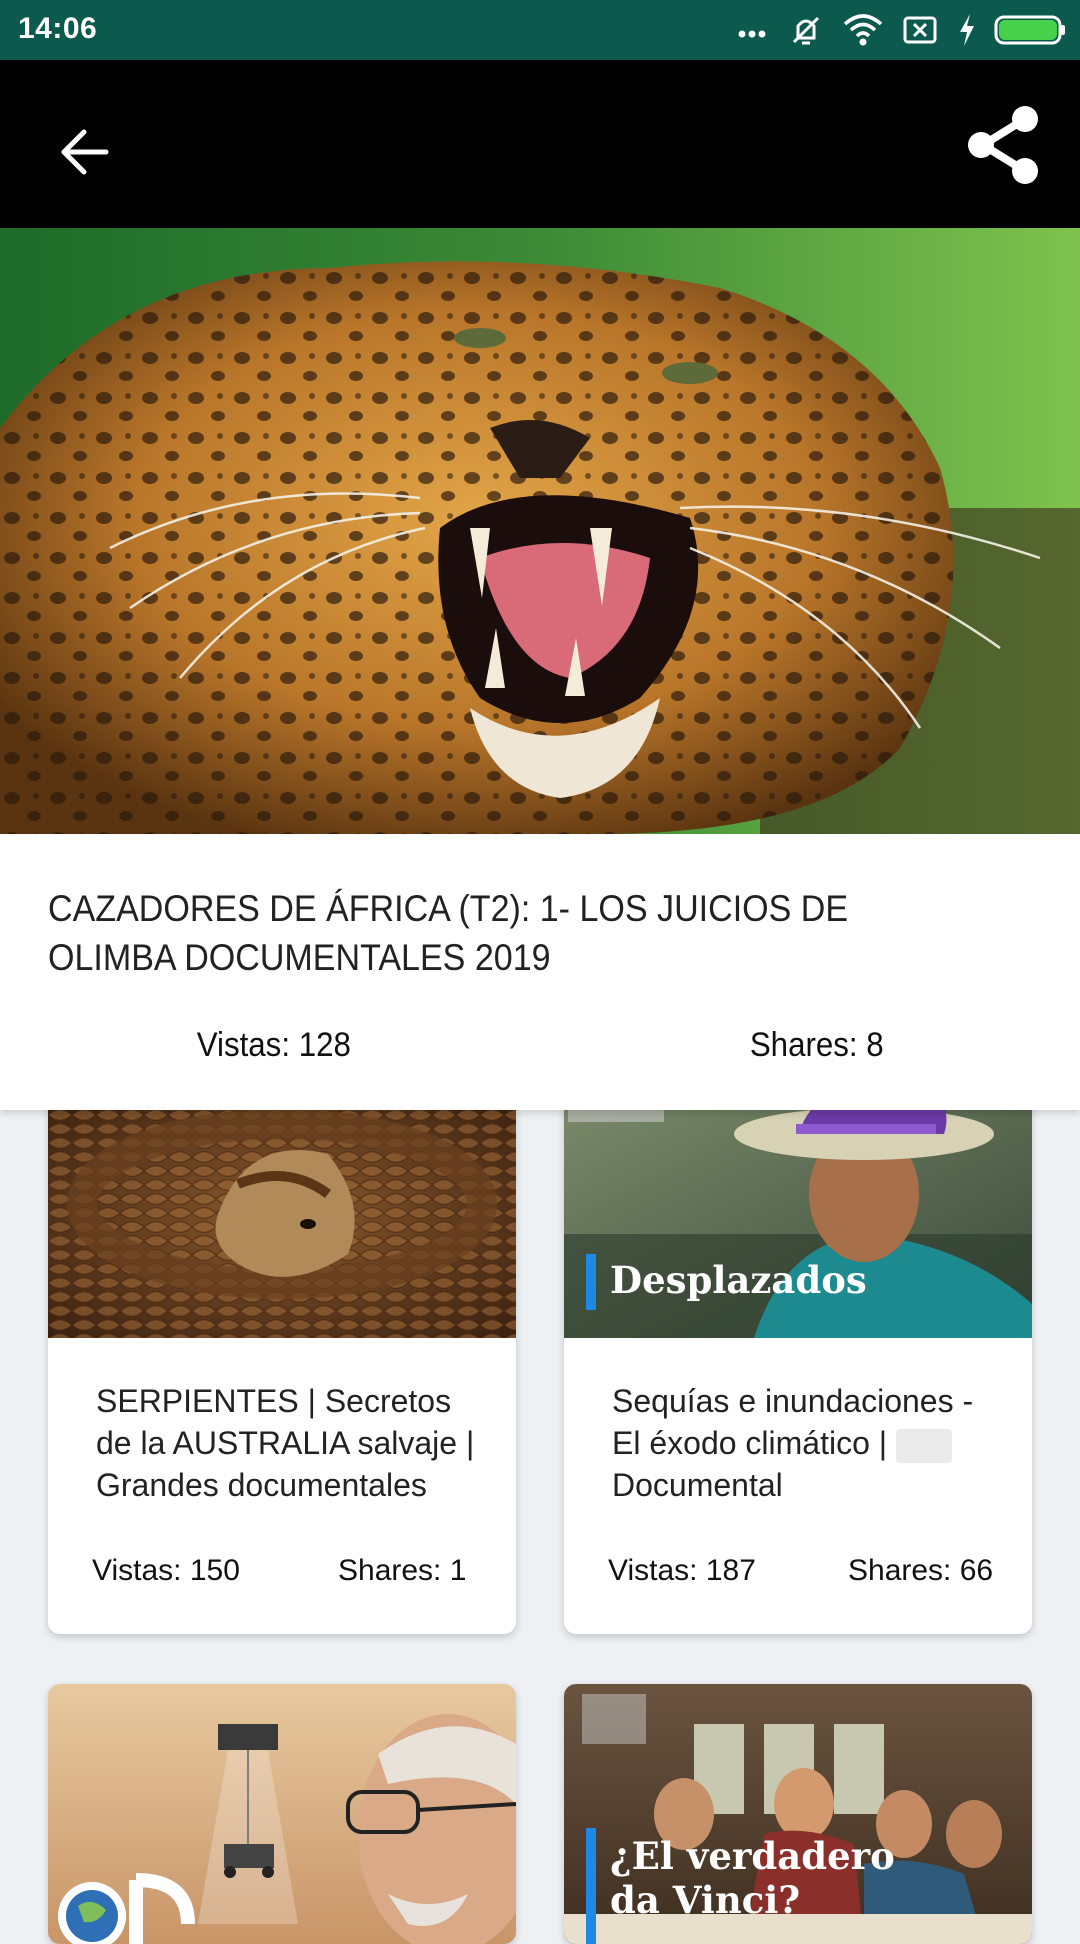  Describe the element at coordinates (273, 1045) in the screenshot. I see `video-views: Vistas: 128` at that location.